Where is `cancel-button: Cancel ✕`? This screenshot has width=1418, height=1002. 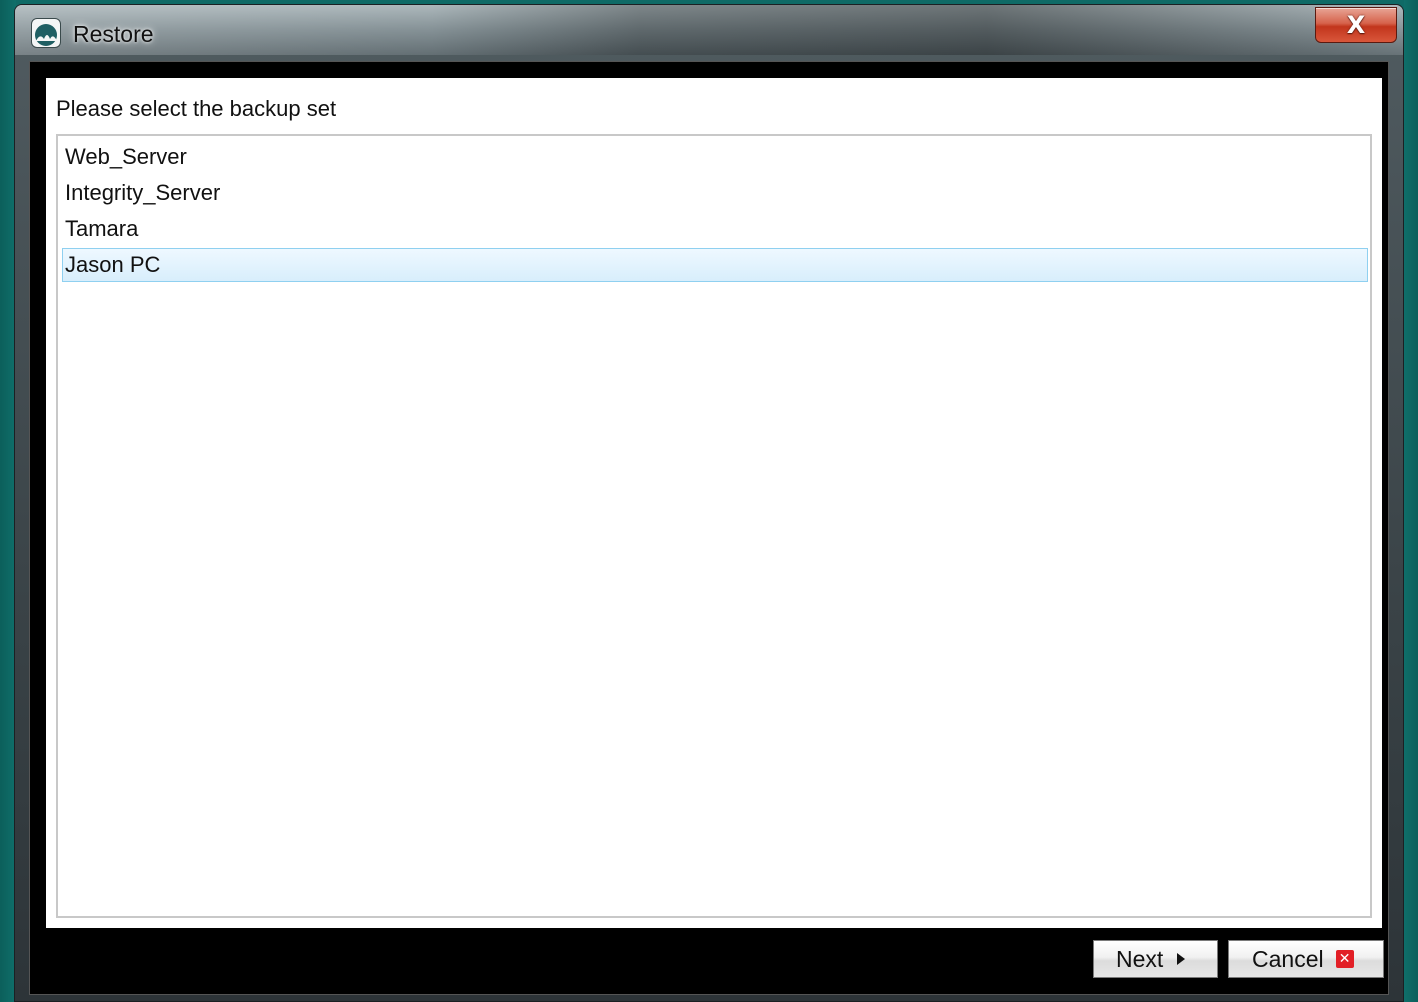
cancel-button: Cancel ✕ is located at coordinates (1306, 959).